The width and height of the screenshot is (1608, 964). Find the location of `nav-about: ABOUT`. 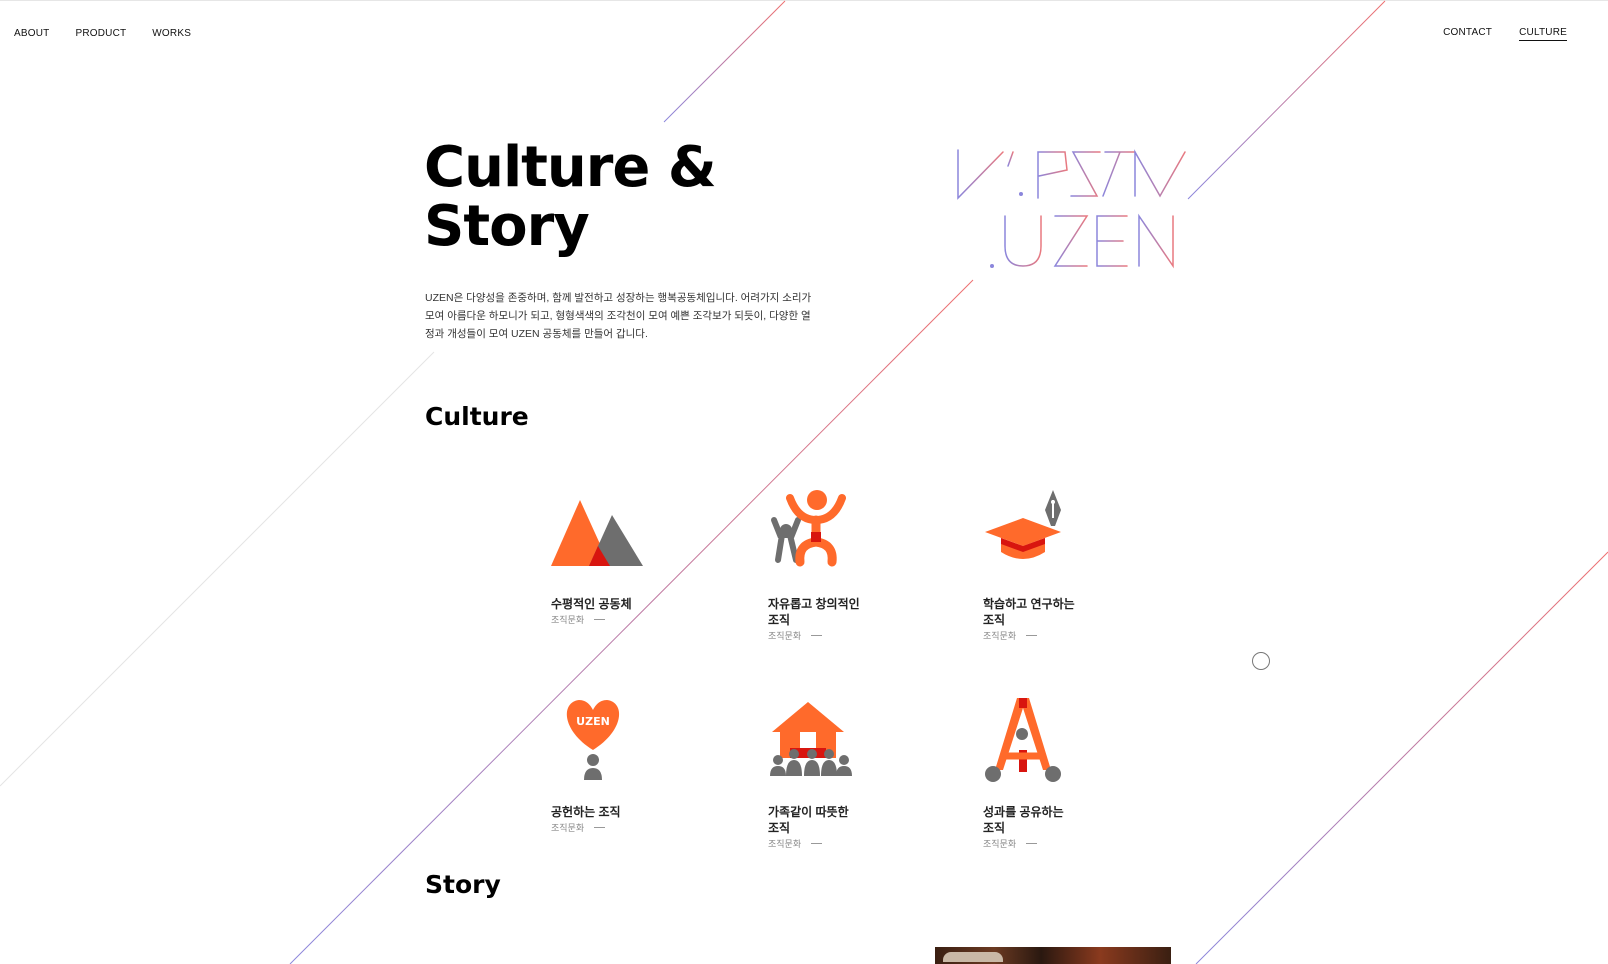

nav-about: ABOUT is located at coordinates (31, 33).